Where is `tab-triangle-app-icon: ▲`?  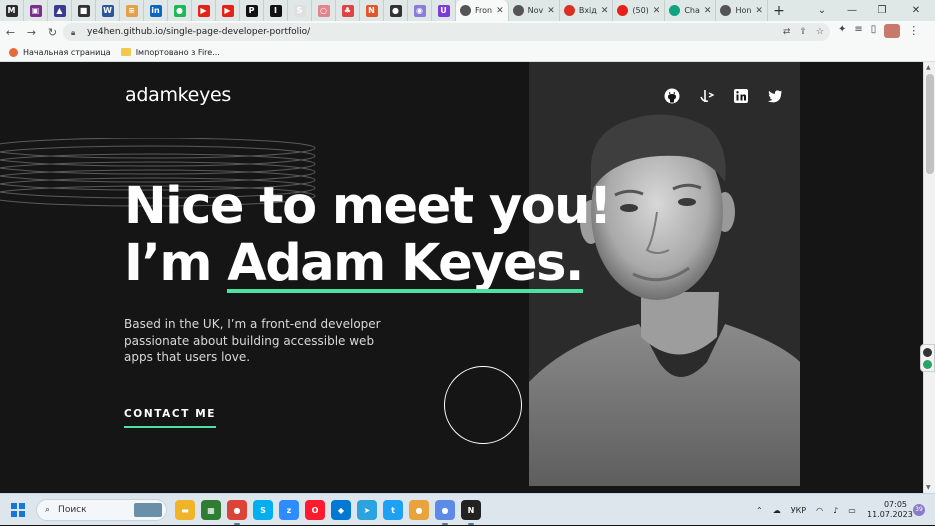
tab-triangle-app-icon: ▲ is located at coordinates (60, 10).